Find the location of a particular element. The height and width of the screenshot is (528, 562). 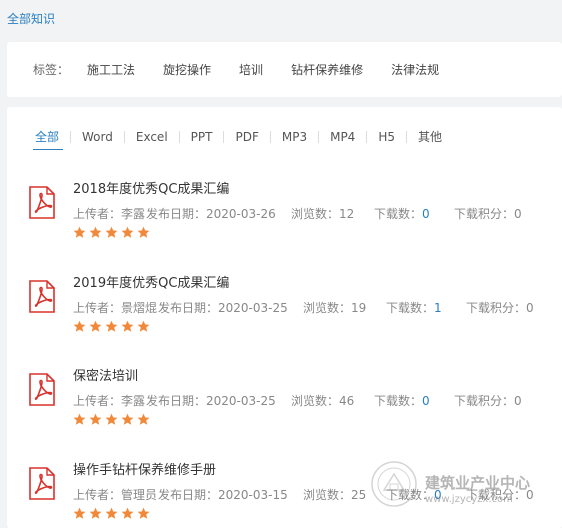

publish-date: 发布日期：2020-03-15 is located at coordinates (223, 494).